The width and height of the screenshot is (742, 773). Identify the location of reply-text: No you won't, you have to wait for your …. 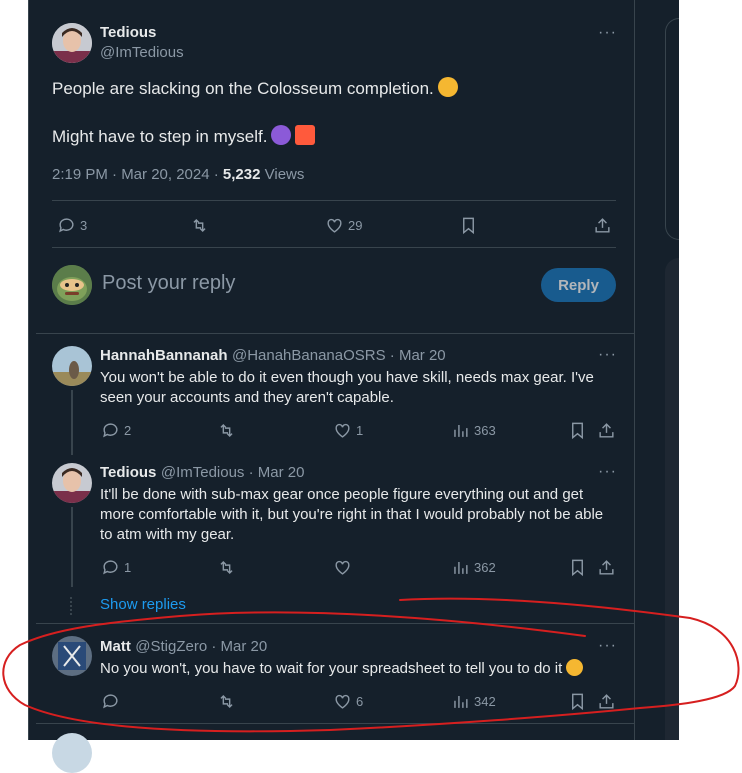
(355, 669).